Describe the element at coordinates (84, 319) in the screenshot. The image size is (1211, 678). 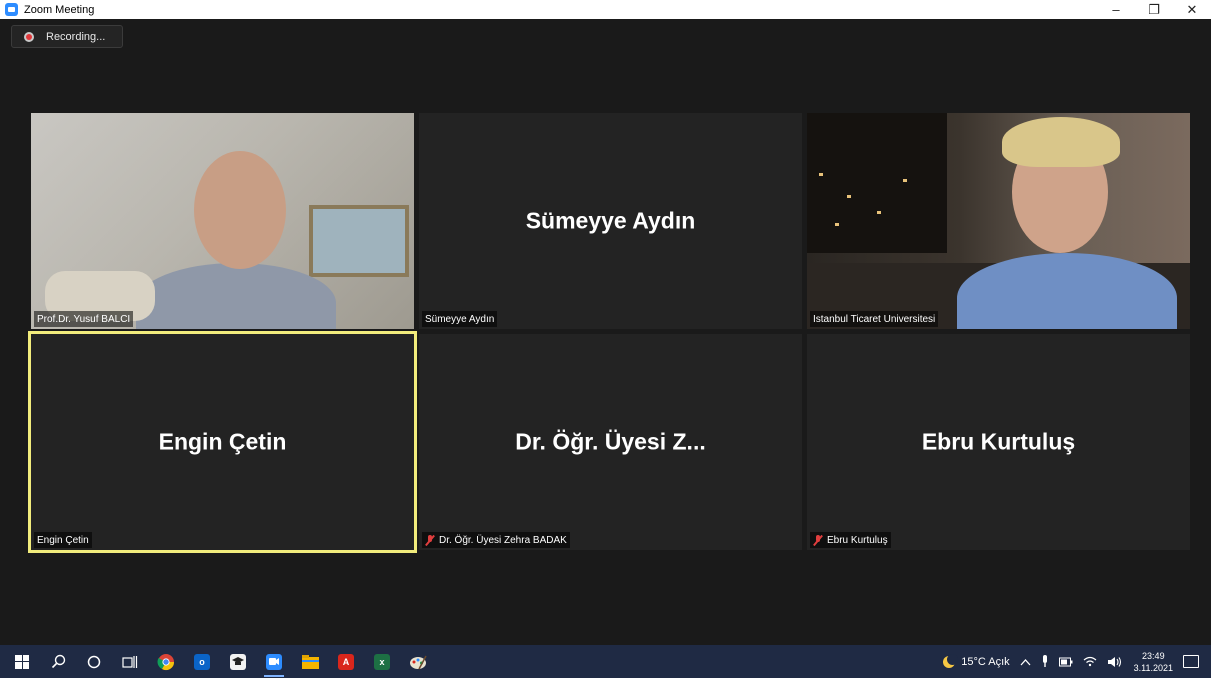
I see `participant-name-label: Prof.Dr. Yusuf BALCI` at that location.